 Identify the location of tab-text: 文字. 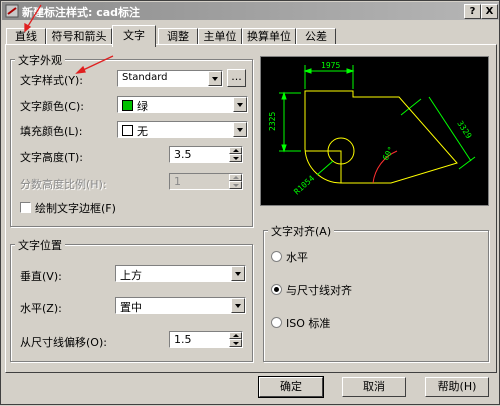
(134, 36).